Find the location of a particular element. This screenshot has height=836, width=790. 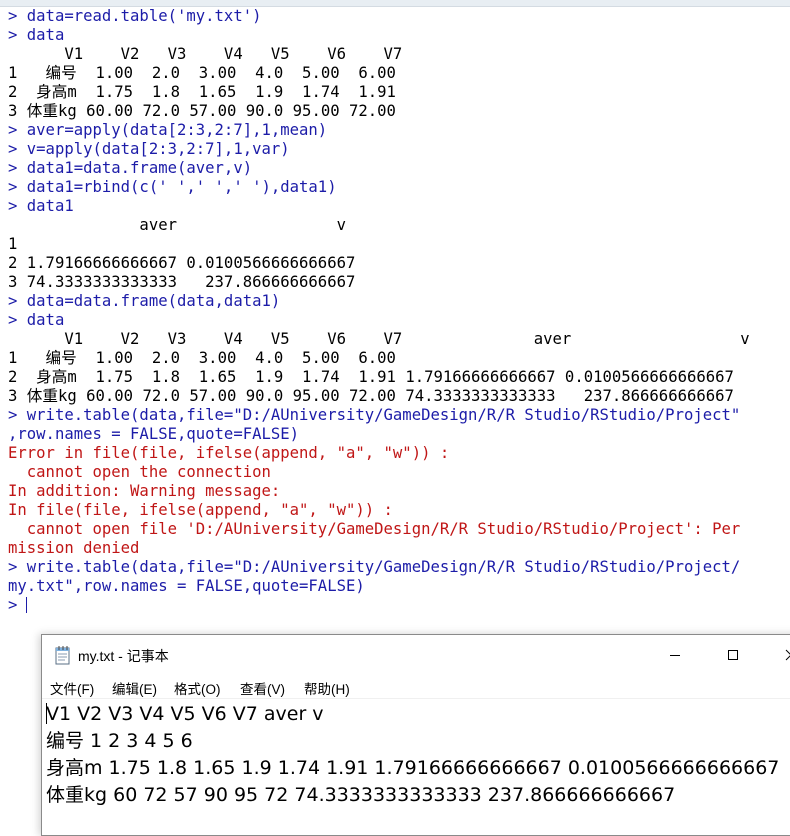

maximize-button is located at coordinates (733, 655).